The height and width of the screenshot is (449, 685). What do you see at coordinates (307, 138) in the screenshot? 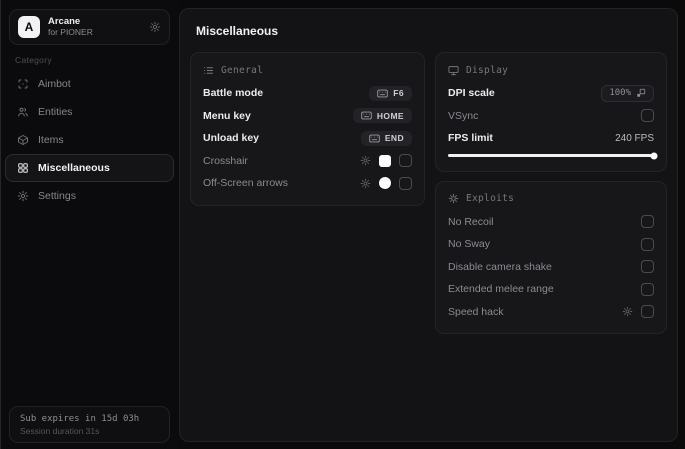
I see `unload-key-row: Unload key END` at bounding box center [307, 138].